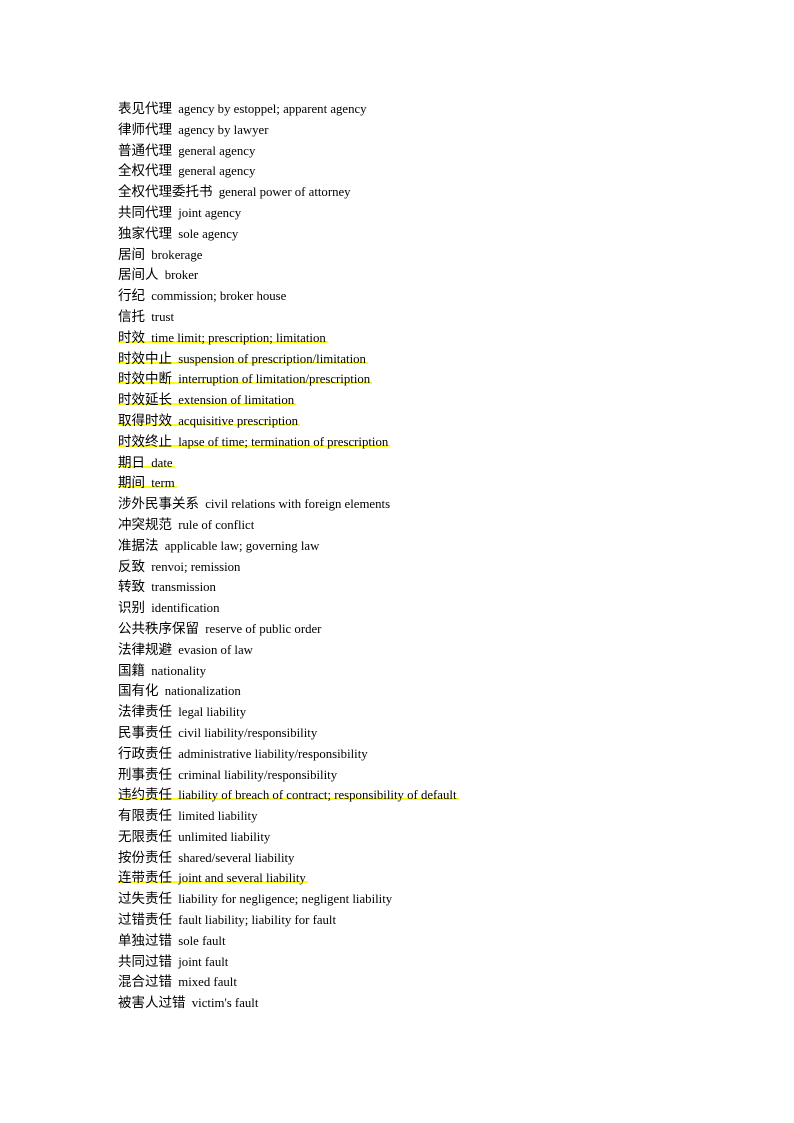 This screenshot has height=1123, width=794. Describe the element at coordinates (178, 670) in the screenshot. I see `glossary-definition: nationality` at that location.